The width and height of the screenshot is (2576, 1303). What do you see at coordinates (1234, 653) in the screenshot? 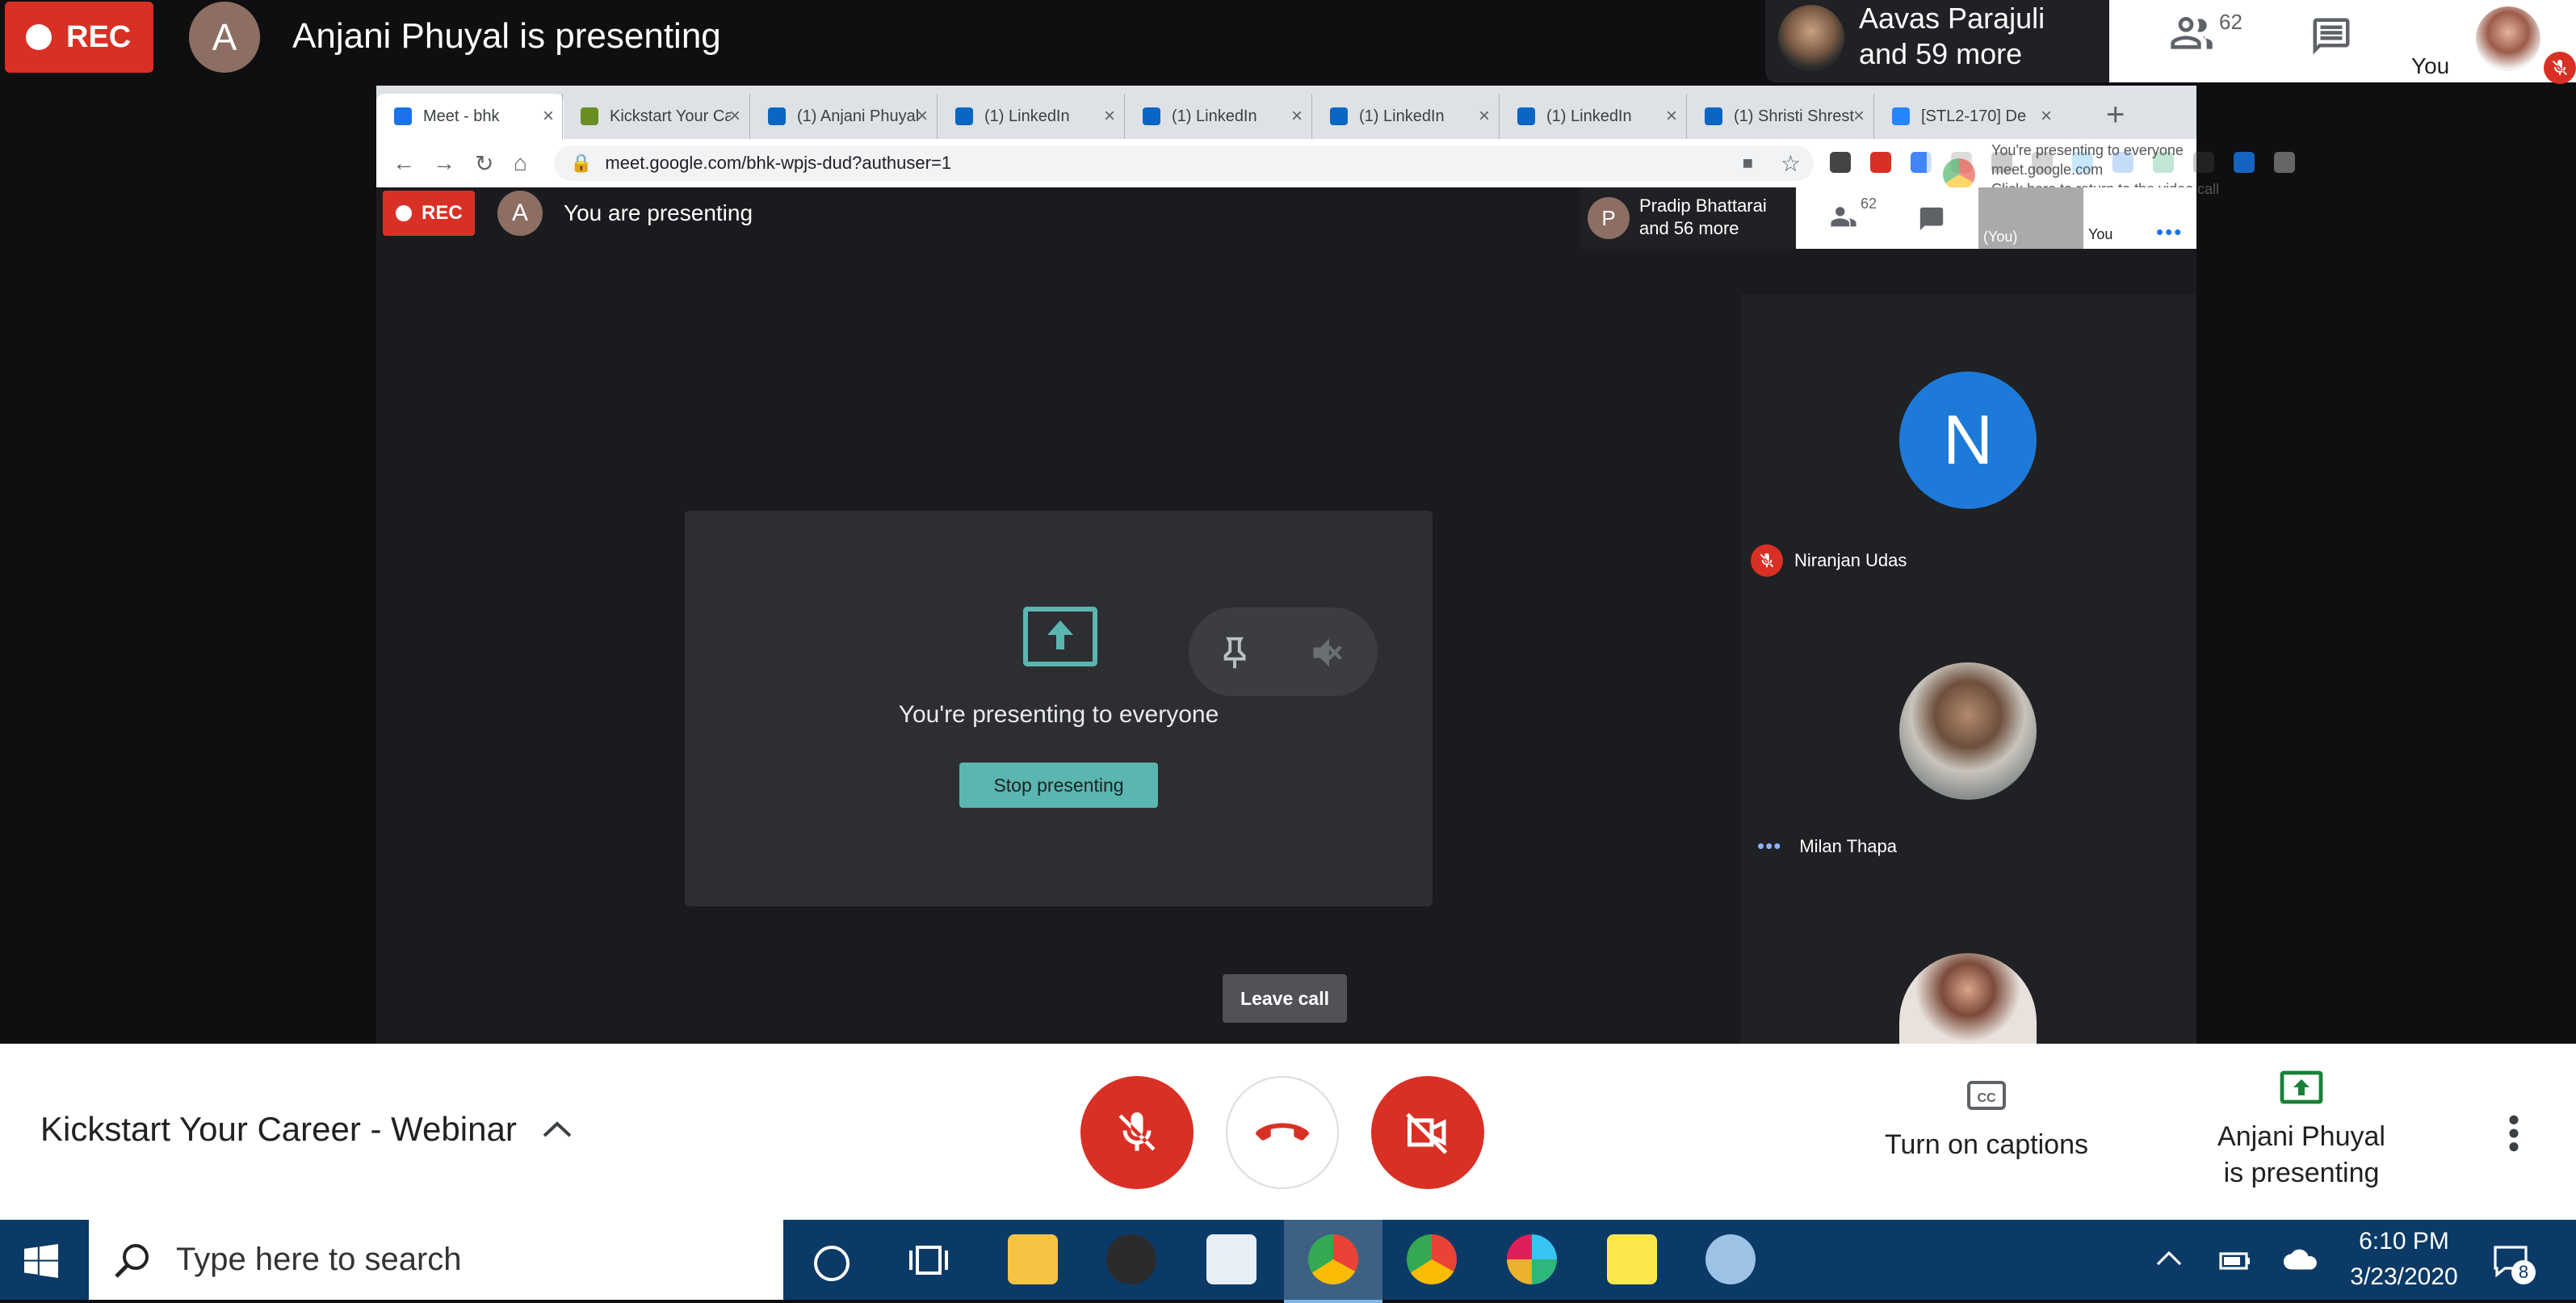
I see `pin-icon` at bounding box center [1234, 653].